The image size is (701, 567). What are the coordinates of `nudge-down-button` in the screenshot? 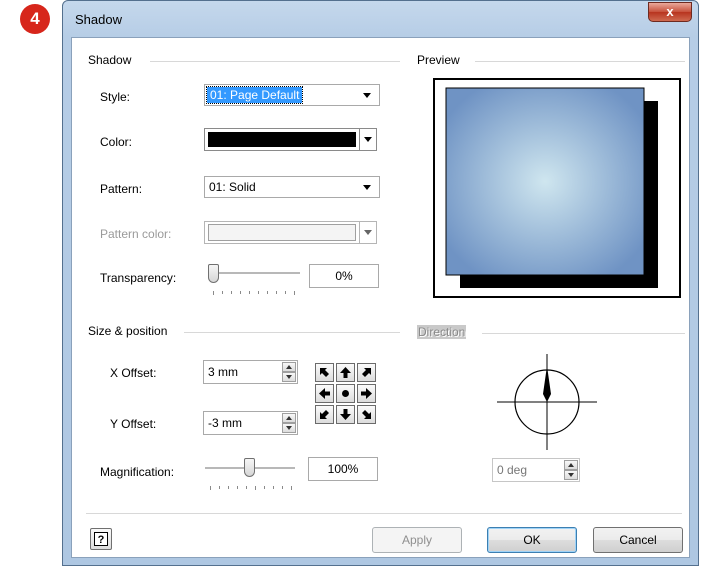 It's located at (345, 414).